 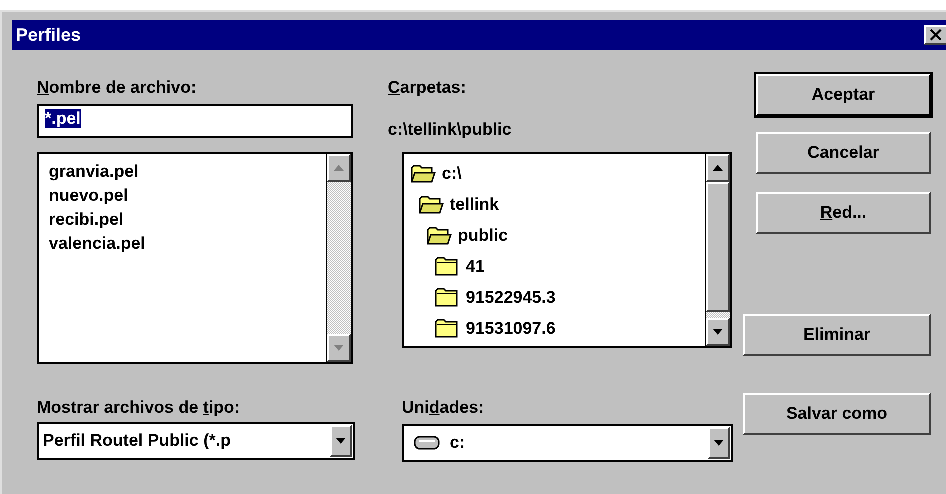 I want to click on drives-label: Unidades:, so click(x=444, y=408).